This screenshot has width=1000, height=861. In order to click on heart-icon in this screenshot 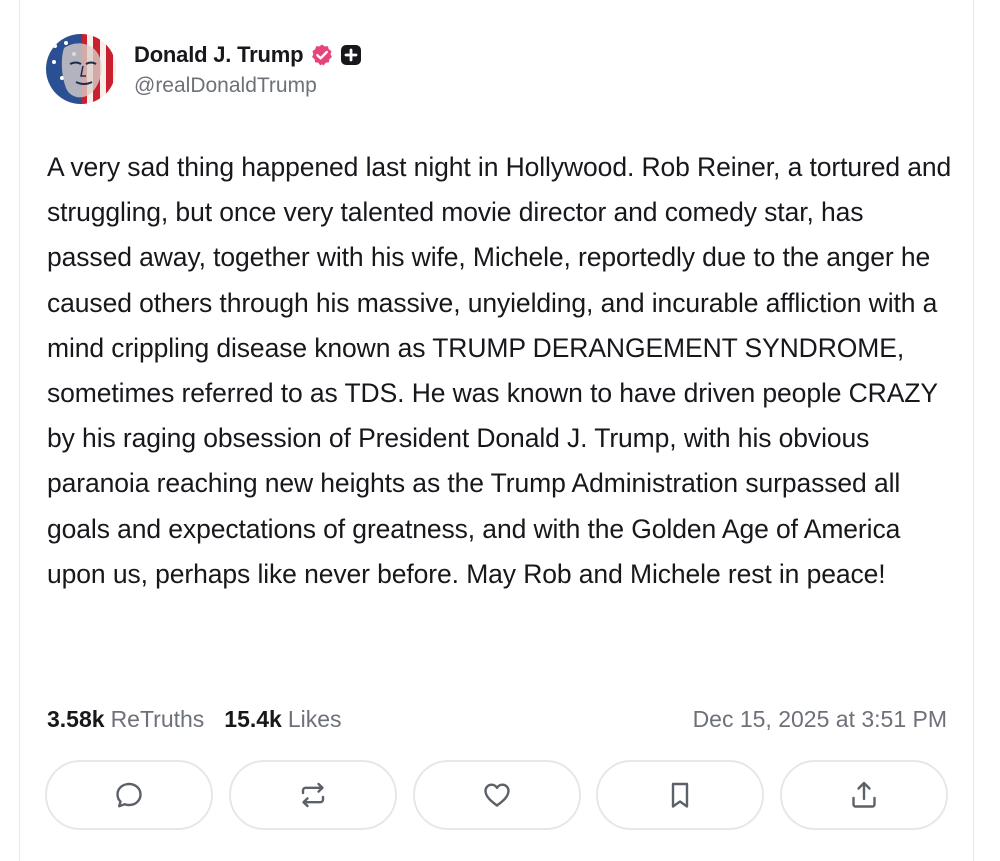, I will do `click(496, 795)`.